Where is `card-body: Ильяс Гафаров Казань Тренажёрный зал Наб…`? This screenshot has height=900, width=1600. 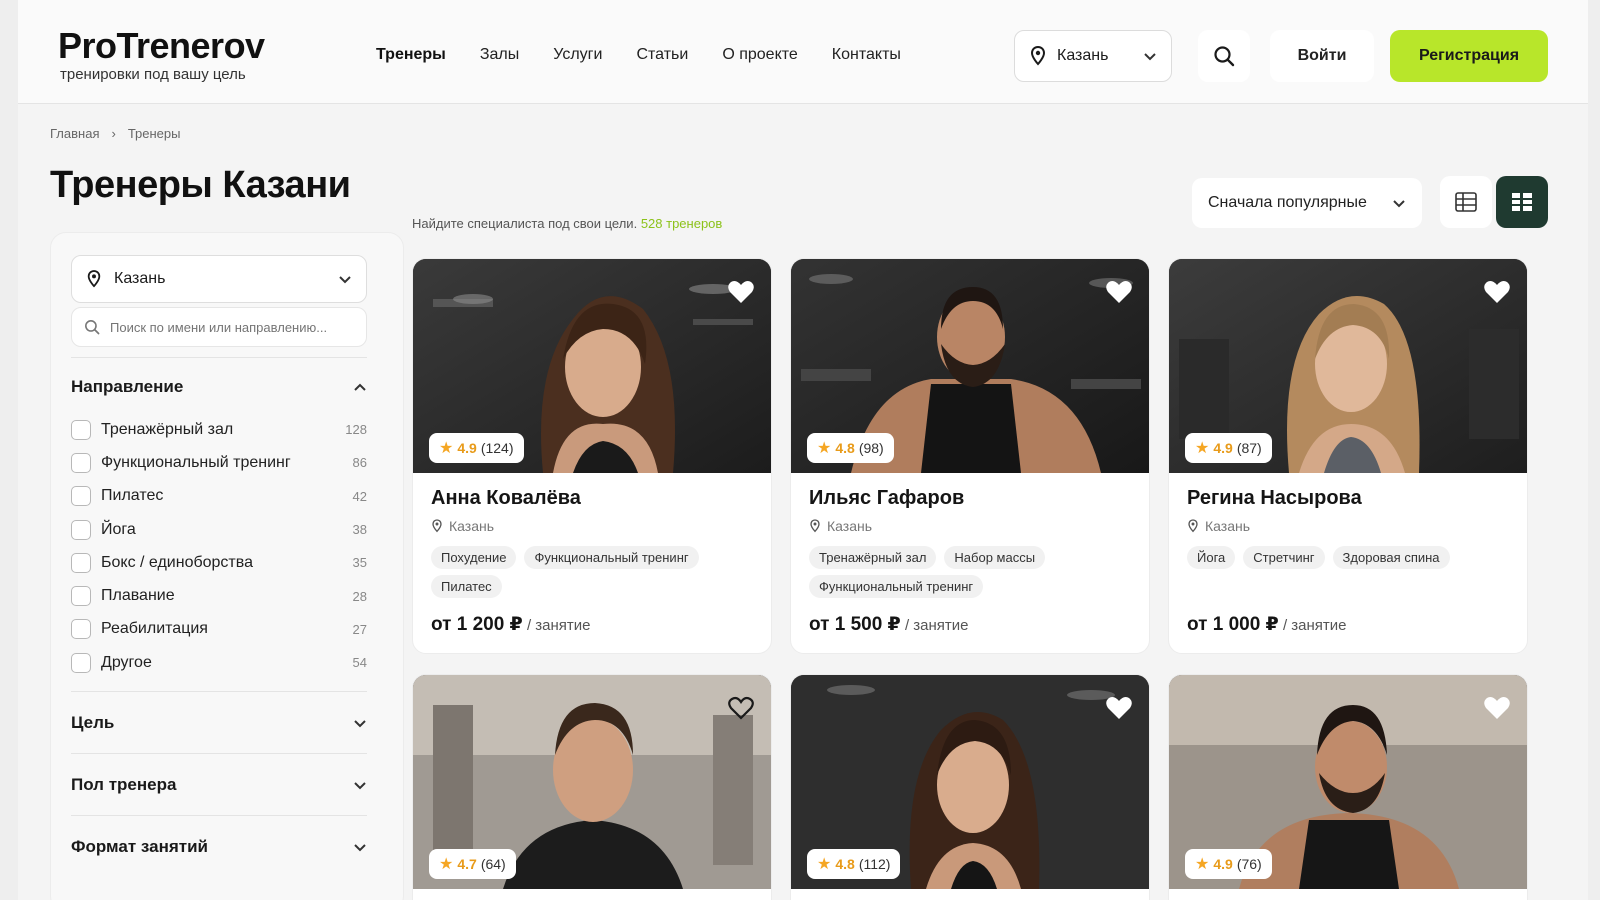
card-body: Ильяс Гафаров Казань Тренажёрный зал Наб… is located at coordinates (971, 542).